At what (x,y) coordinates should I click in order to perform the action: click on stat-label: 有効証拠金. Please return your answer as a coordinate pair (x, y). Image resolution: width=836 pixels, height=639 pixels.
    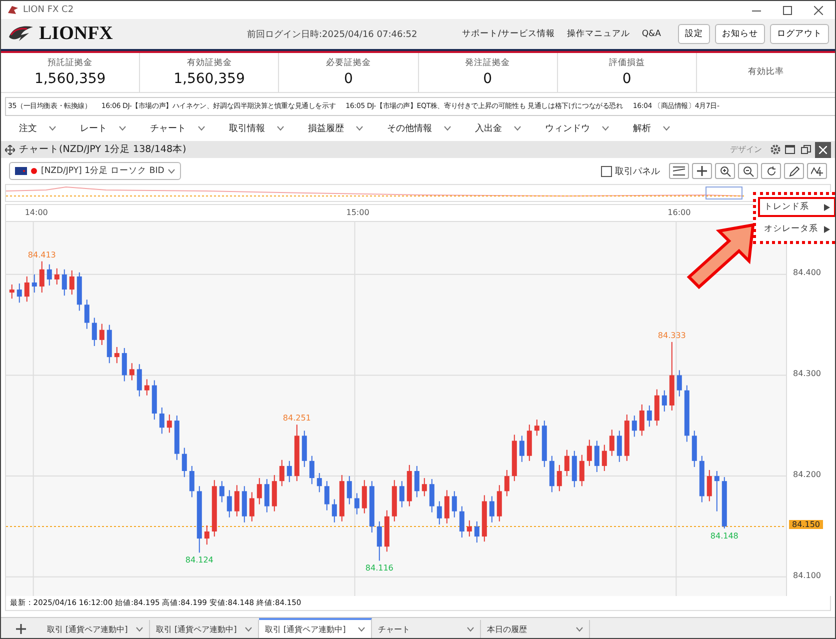
    Looking at the image, I should click on (209, 63).